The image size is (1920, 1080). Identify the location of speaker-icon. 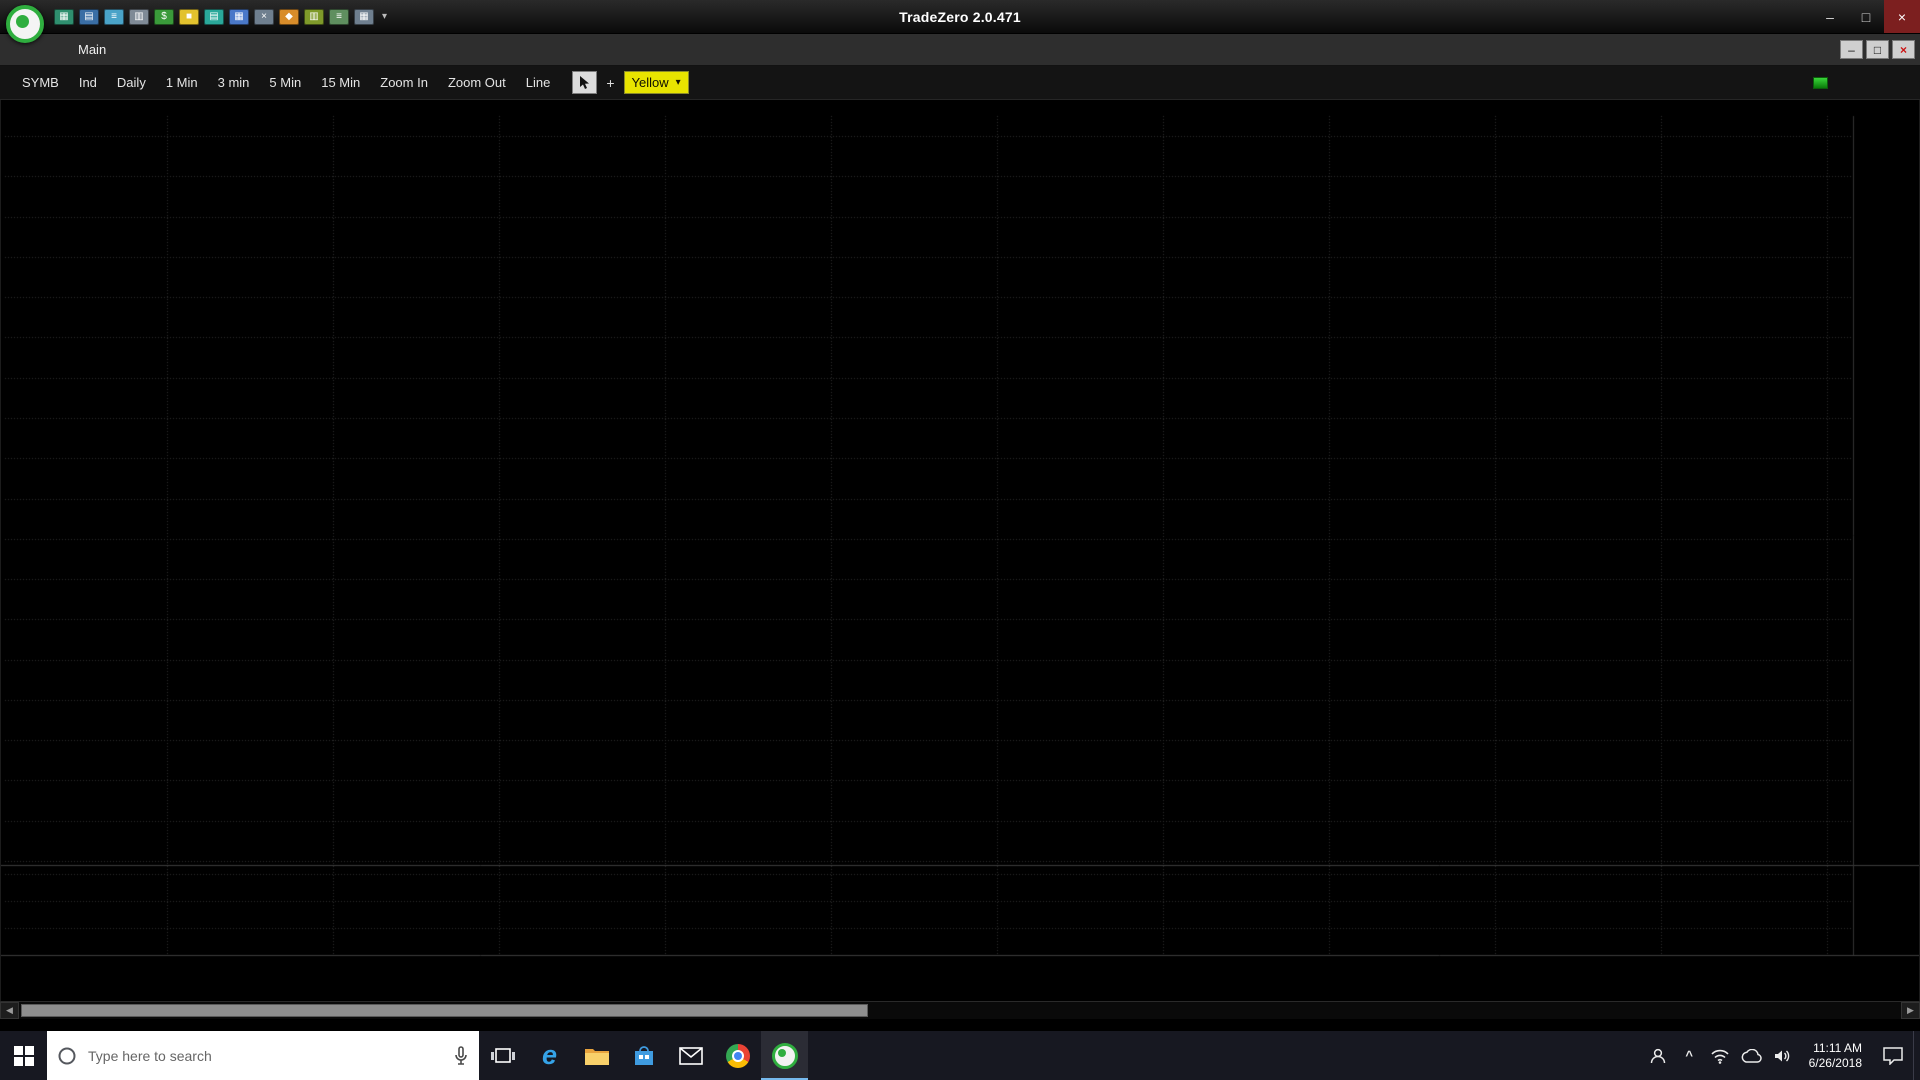
(1782, 1055).